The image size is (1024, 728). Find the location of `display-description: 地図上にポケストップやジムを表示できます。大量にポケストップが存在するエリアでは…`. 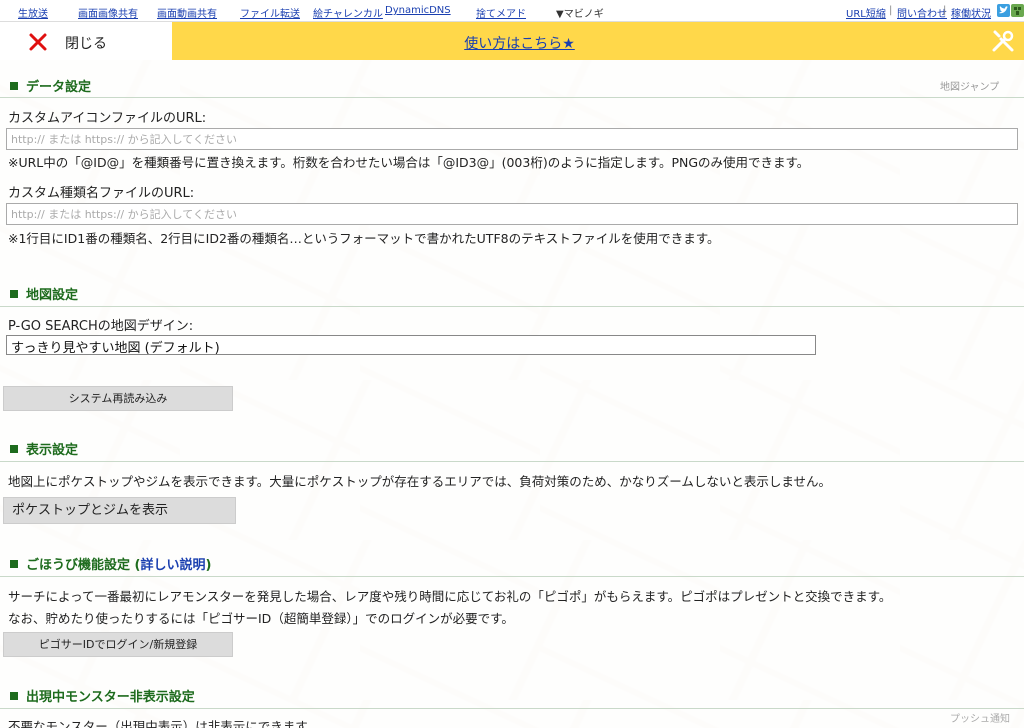

display-description: 地図上にポケストップやジムを表示できます。大量にポケストップが存在するエリアでは… is located at coordinates (420, 481).